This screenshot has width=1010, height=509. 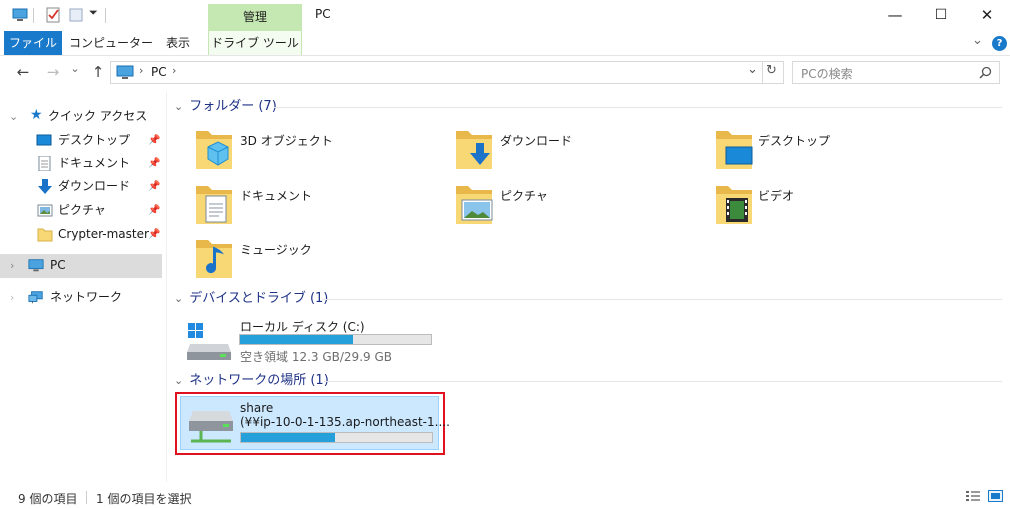 What do you see at coordinates (776, 196) in the screenshot?
I see `folder-label: ビデオ` at bounding box center [776, 196].